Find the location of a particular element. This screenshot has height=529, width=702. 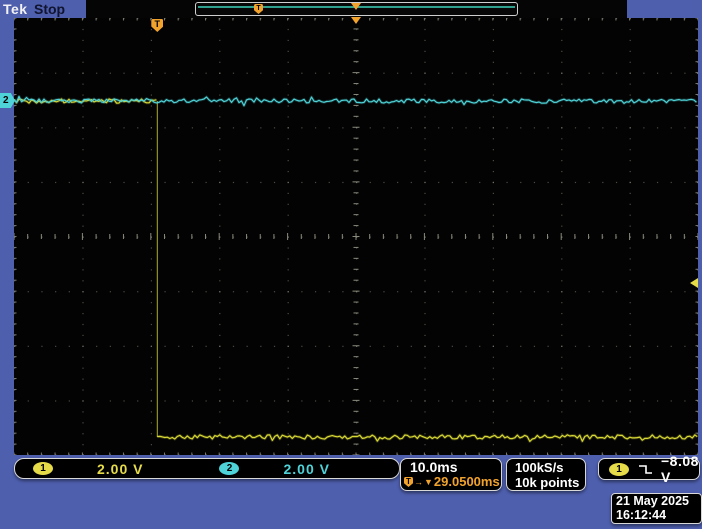

tek-logo: Tek is located at coordinates (15, 9).